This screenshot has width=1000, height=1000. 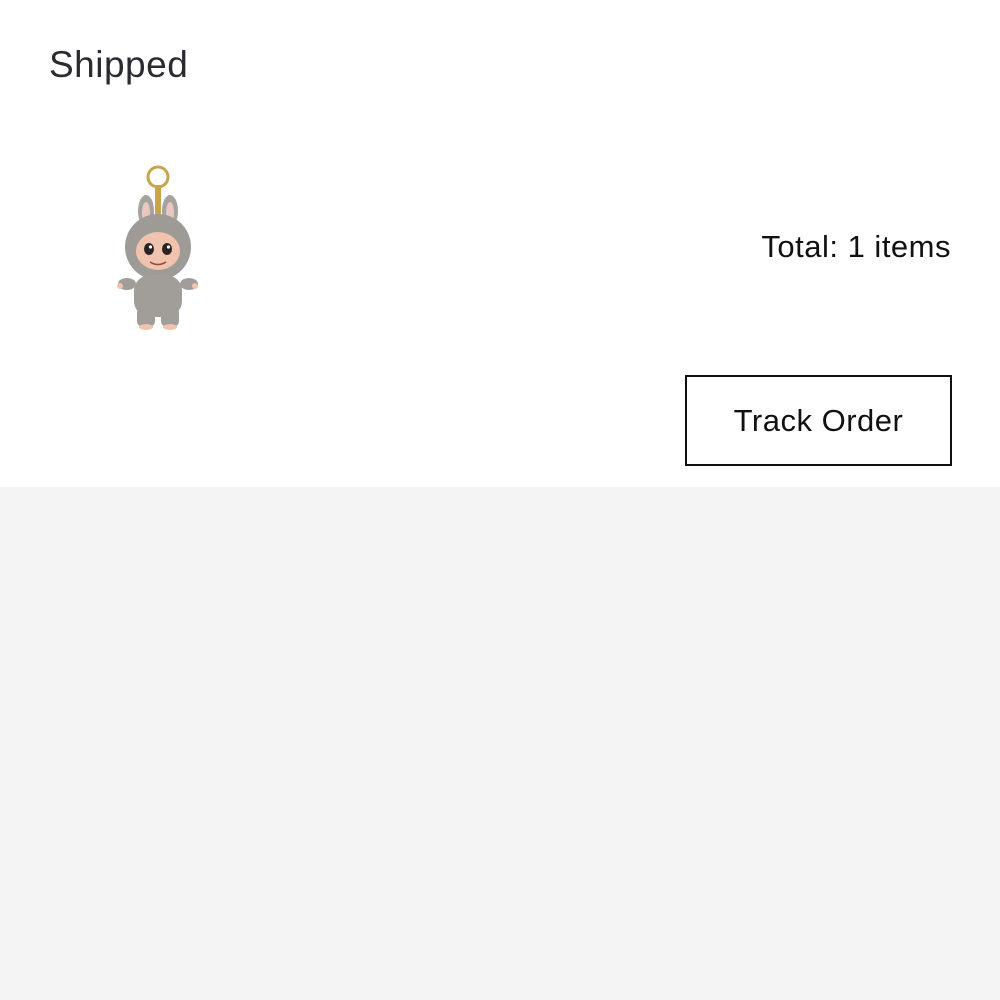 What do you see at coordinates (157, 247) in the screenshot?
I see `labubu-plush-keychain-icon` at bounding box center [157, 247].